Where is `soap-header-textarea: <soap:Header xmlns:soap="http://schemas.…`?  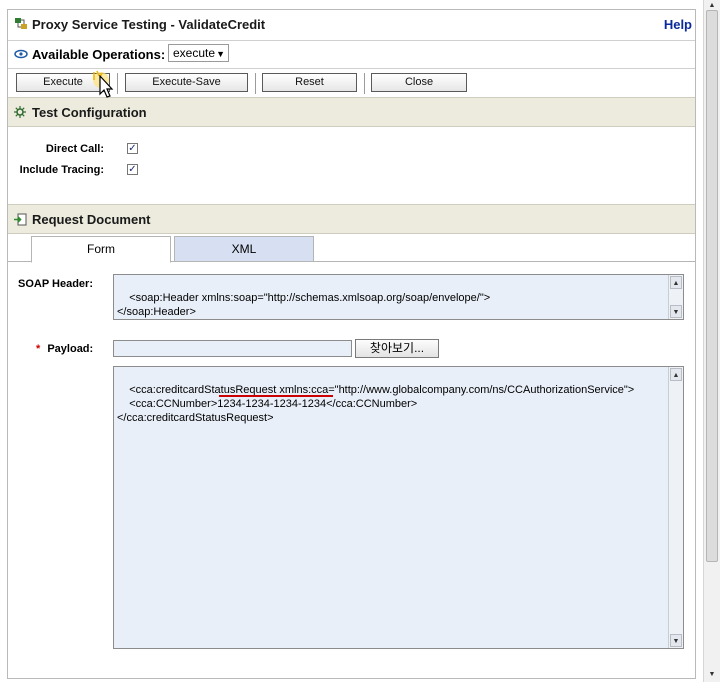 soap-header-textarea: <soap:Header xmlns:soap="http://schemas.… is located at coordinates (398, 297).